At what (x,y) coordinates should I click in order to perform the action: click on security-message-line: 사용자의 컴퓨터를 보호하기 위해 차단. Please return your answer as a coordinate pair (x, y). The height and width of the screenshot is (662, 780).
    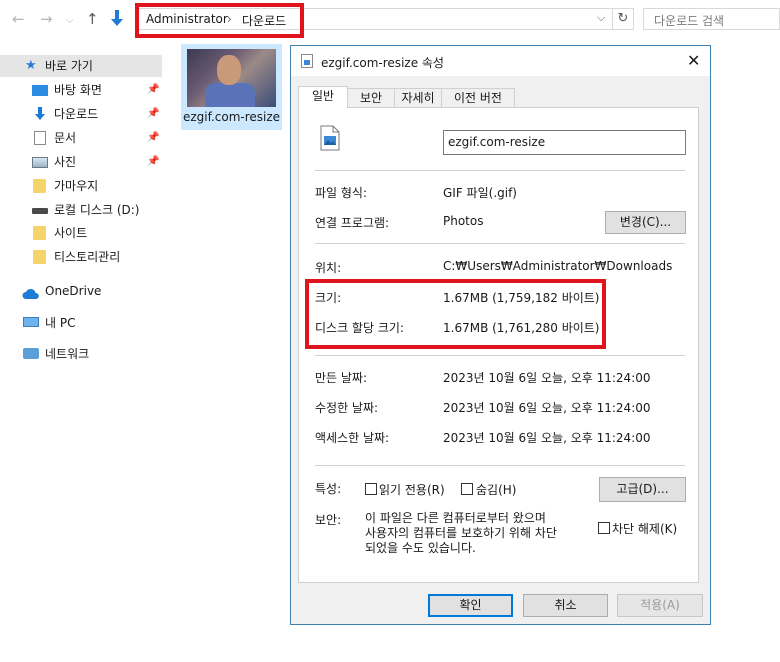
    Looking at the image, I should click on (461, 533).